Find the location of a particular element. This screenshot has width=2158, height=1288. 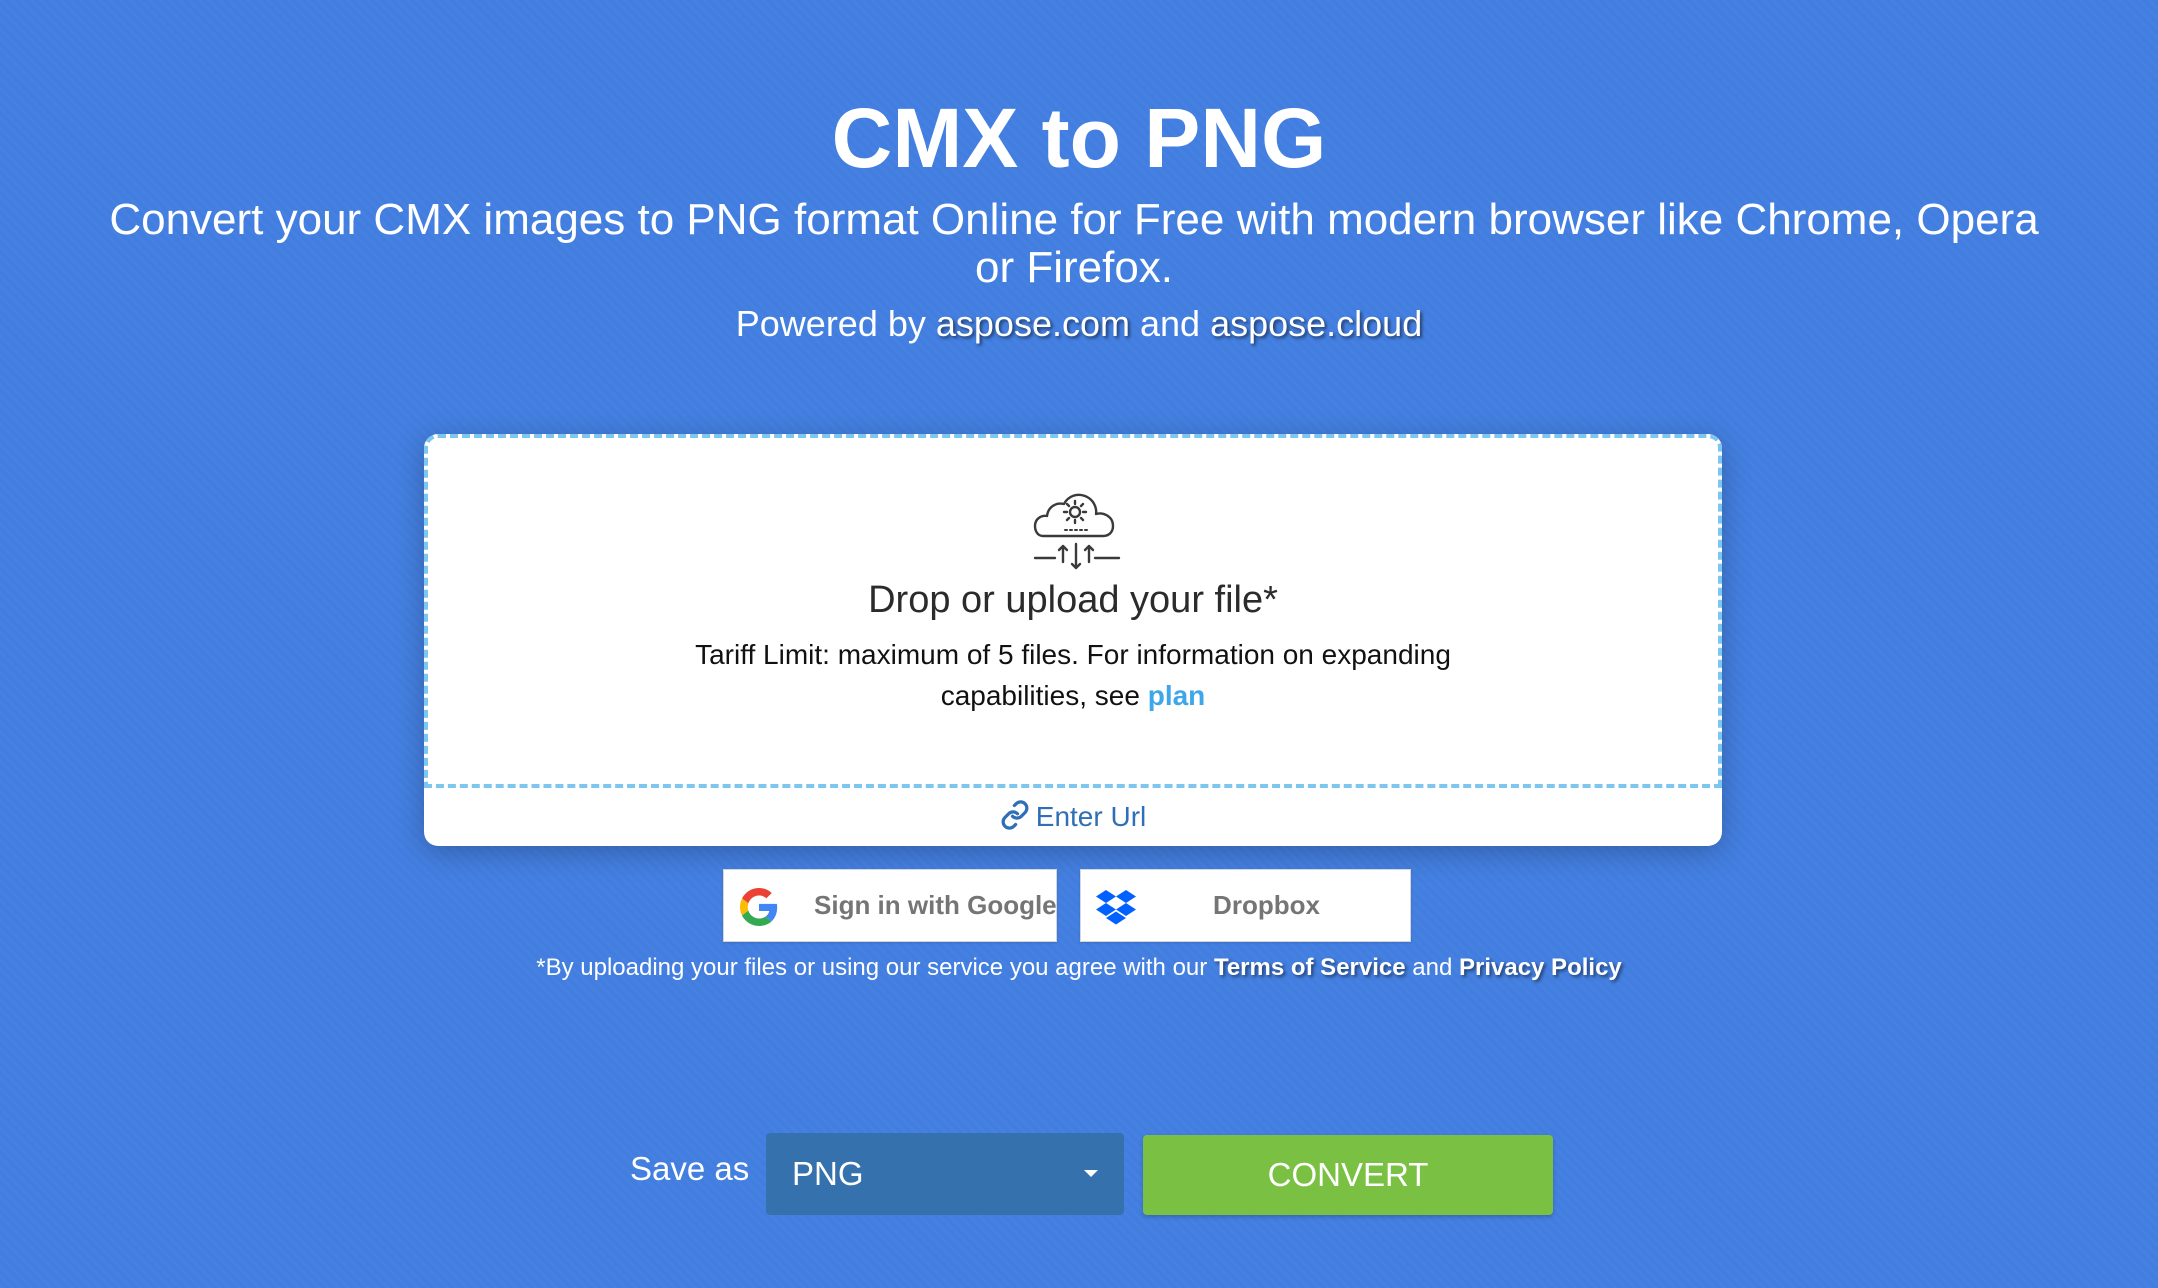

terms-and: and is located at coordinates (1432, 967).